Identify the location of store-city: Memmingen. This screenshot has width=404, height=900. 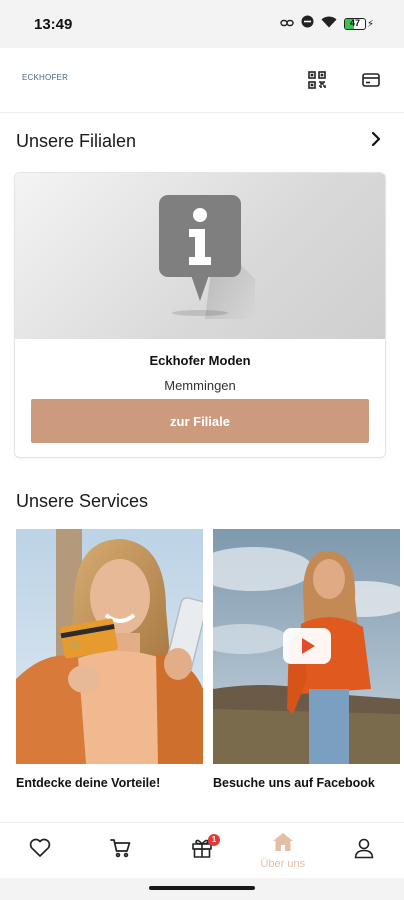
(200, 385).